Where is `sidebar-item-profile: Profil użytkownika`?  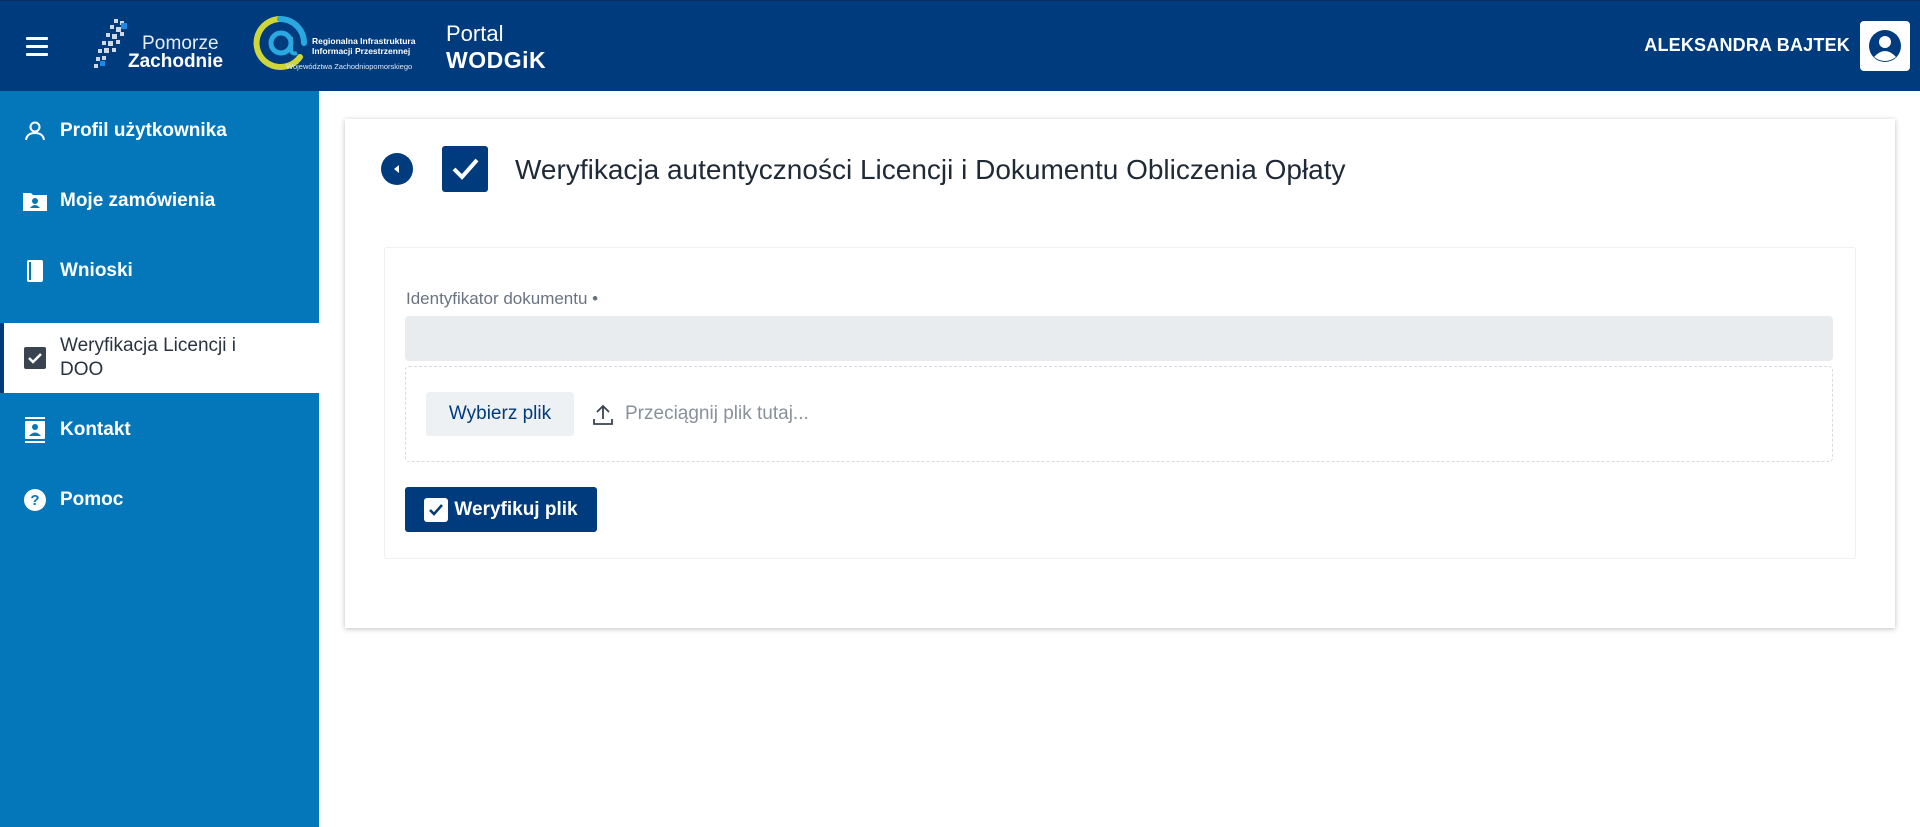
sidebar-item-profile: Profil użytkownika is located at coordinates (159, 131).